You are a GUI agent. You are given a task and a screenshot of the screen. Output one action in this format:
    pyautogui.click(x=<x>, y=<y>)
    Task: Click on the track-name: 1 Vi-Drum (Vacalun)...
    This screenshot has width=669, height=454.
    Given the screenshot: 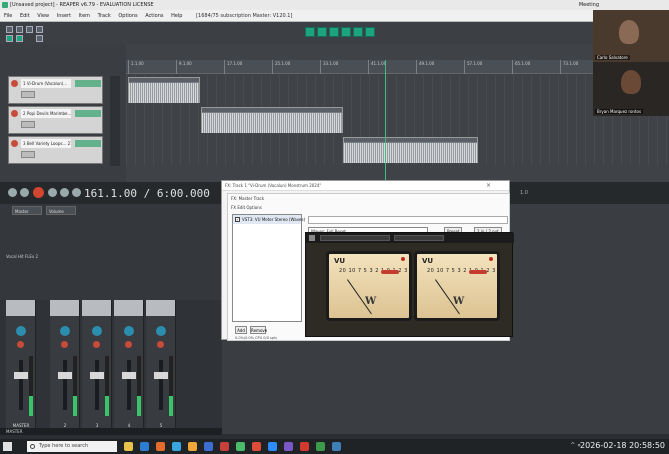 What is the action you would take?
    pyautogui.click(x=46, y=83)
    